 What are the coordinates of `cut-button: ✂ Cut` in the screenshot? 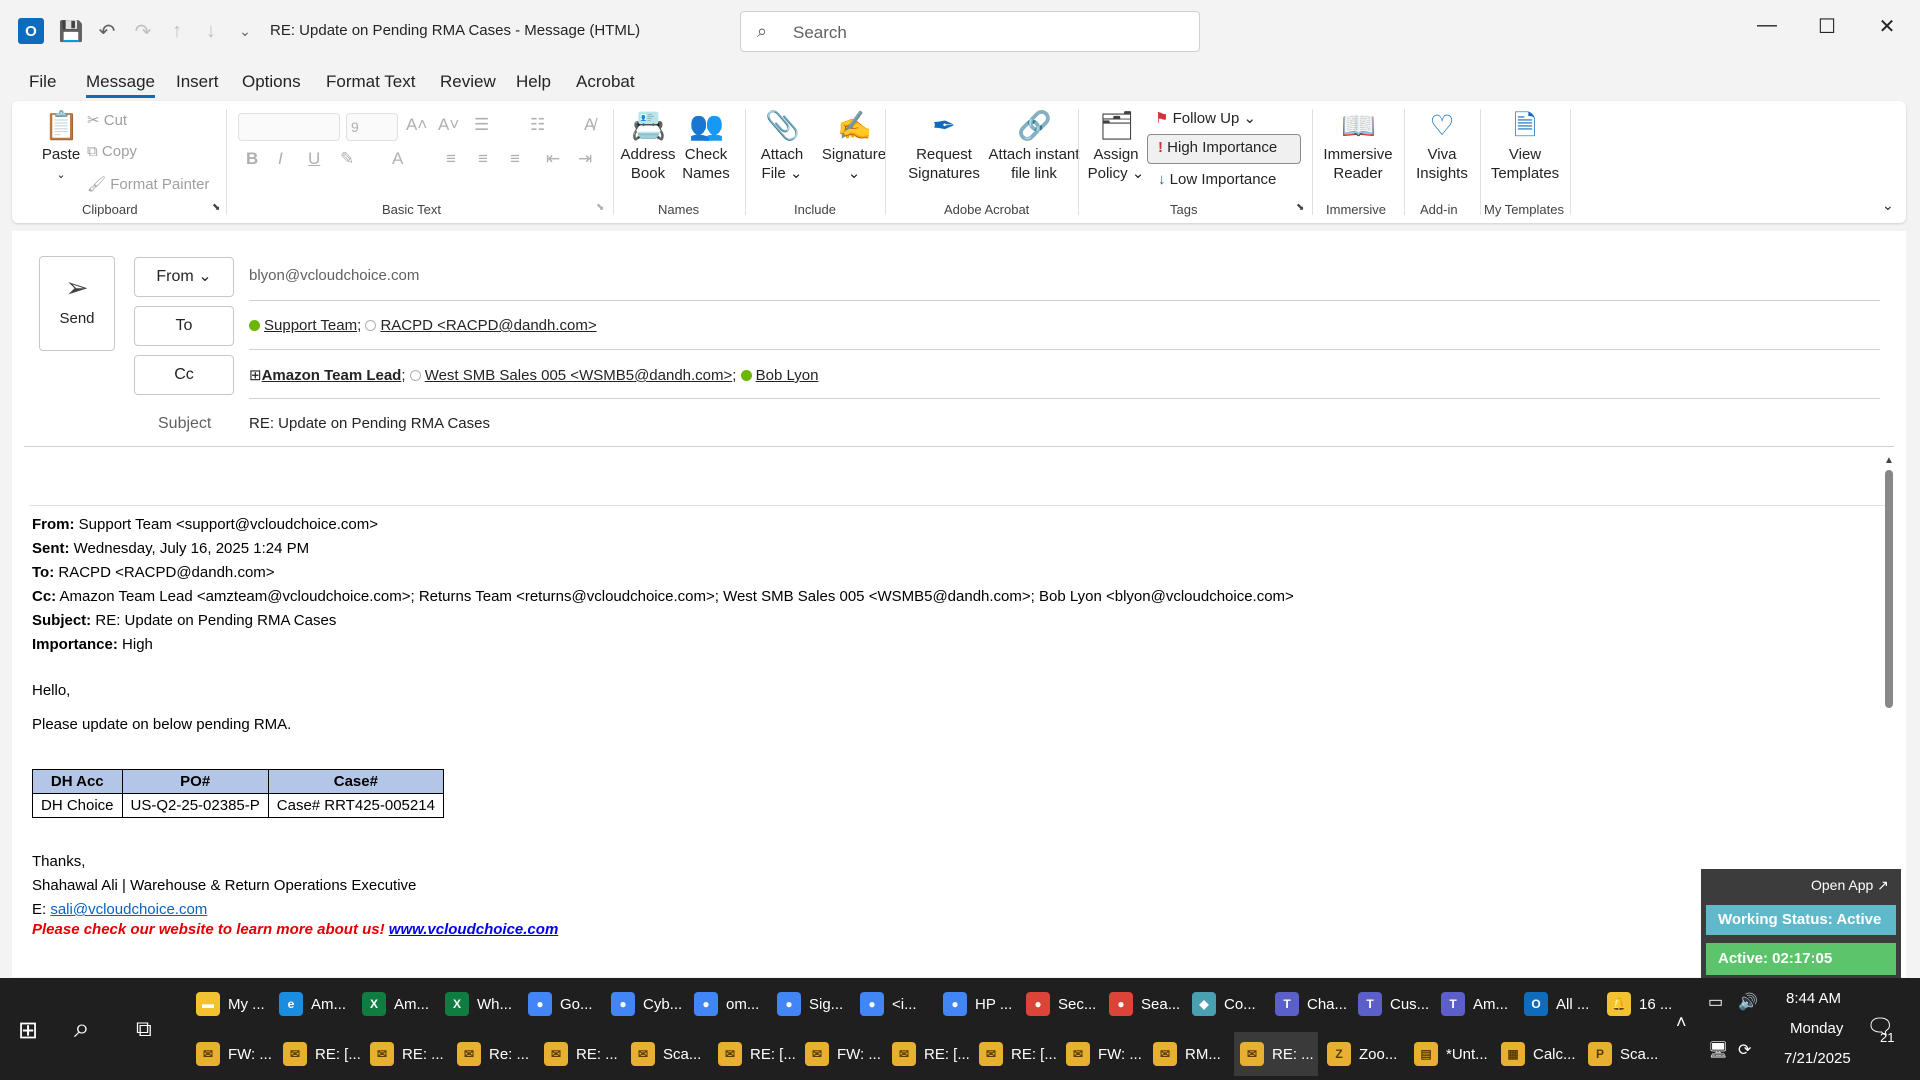 It's located at (107, 120).